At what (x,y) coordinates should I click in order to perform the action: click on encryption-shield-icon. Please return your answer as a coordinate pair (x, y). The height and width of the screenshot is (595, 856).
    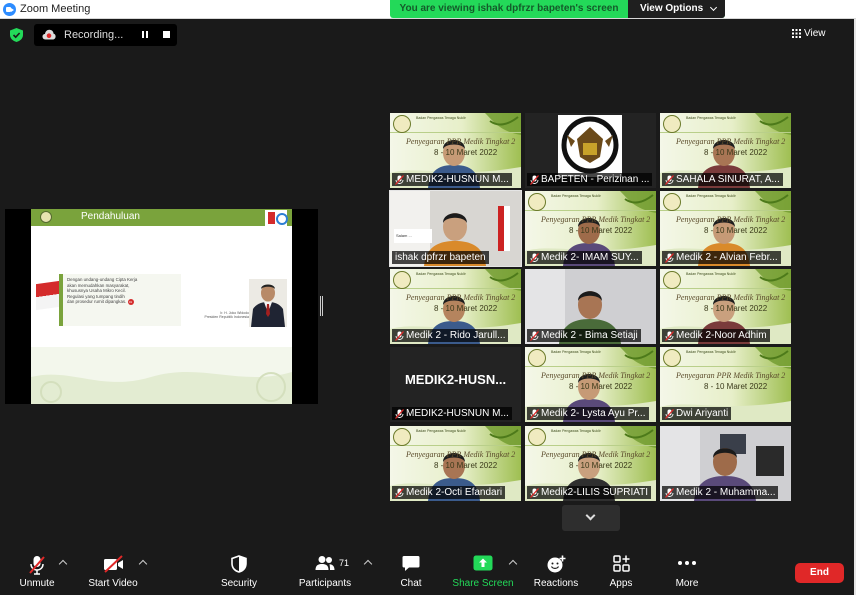
    Looking at the image, I should click on (16, 35).